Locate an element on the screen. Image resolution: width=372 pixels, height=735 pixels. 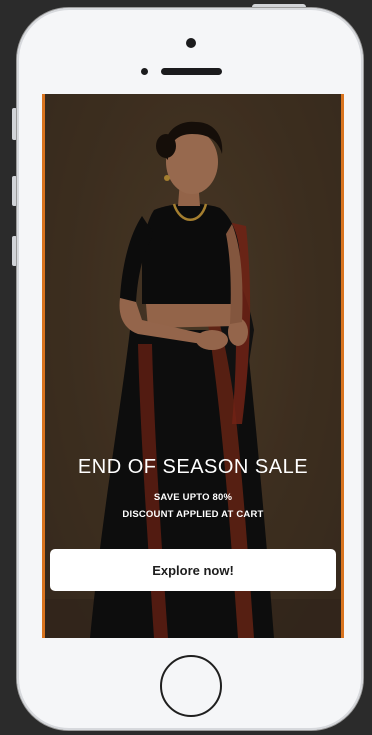
explore-now-button: Explore now! is located at coordinates (193, 570).